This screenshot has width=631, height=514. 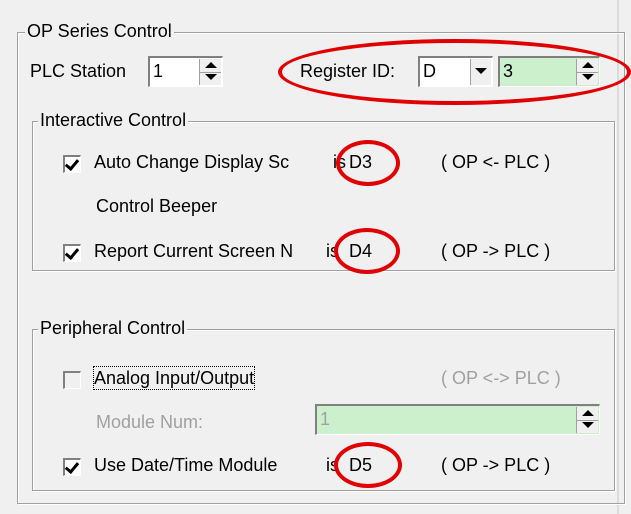 I want to click on module-num-value: 1, so click(x=325, y=419).